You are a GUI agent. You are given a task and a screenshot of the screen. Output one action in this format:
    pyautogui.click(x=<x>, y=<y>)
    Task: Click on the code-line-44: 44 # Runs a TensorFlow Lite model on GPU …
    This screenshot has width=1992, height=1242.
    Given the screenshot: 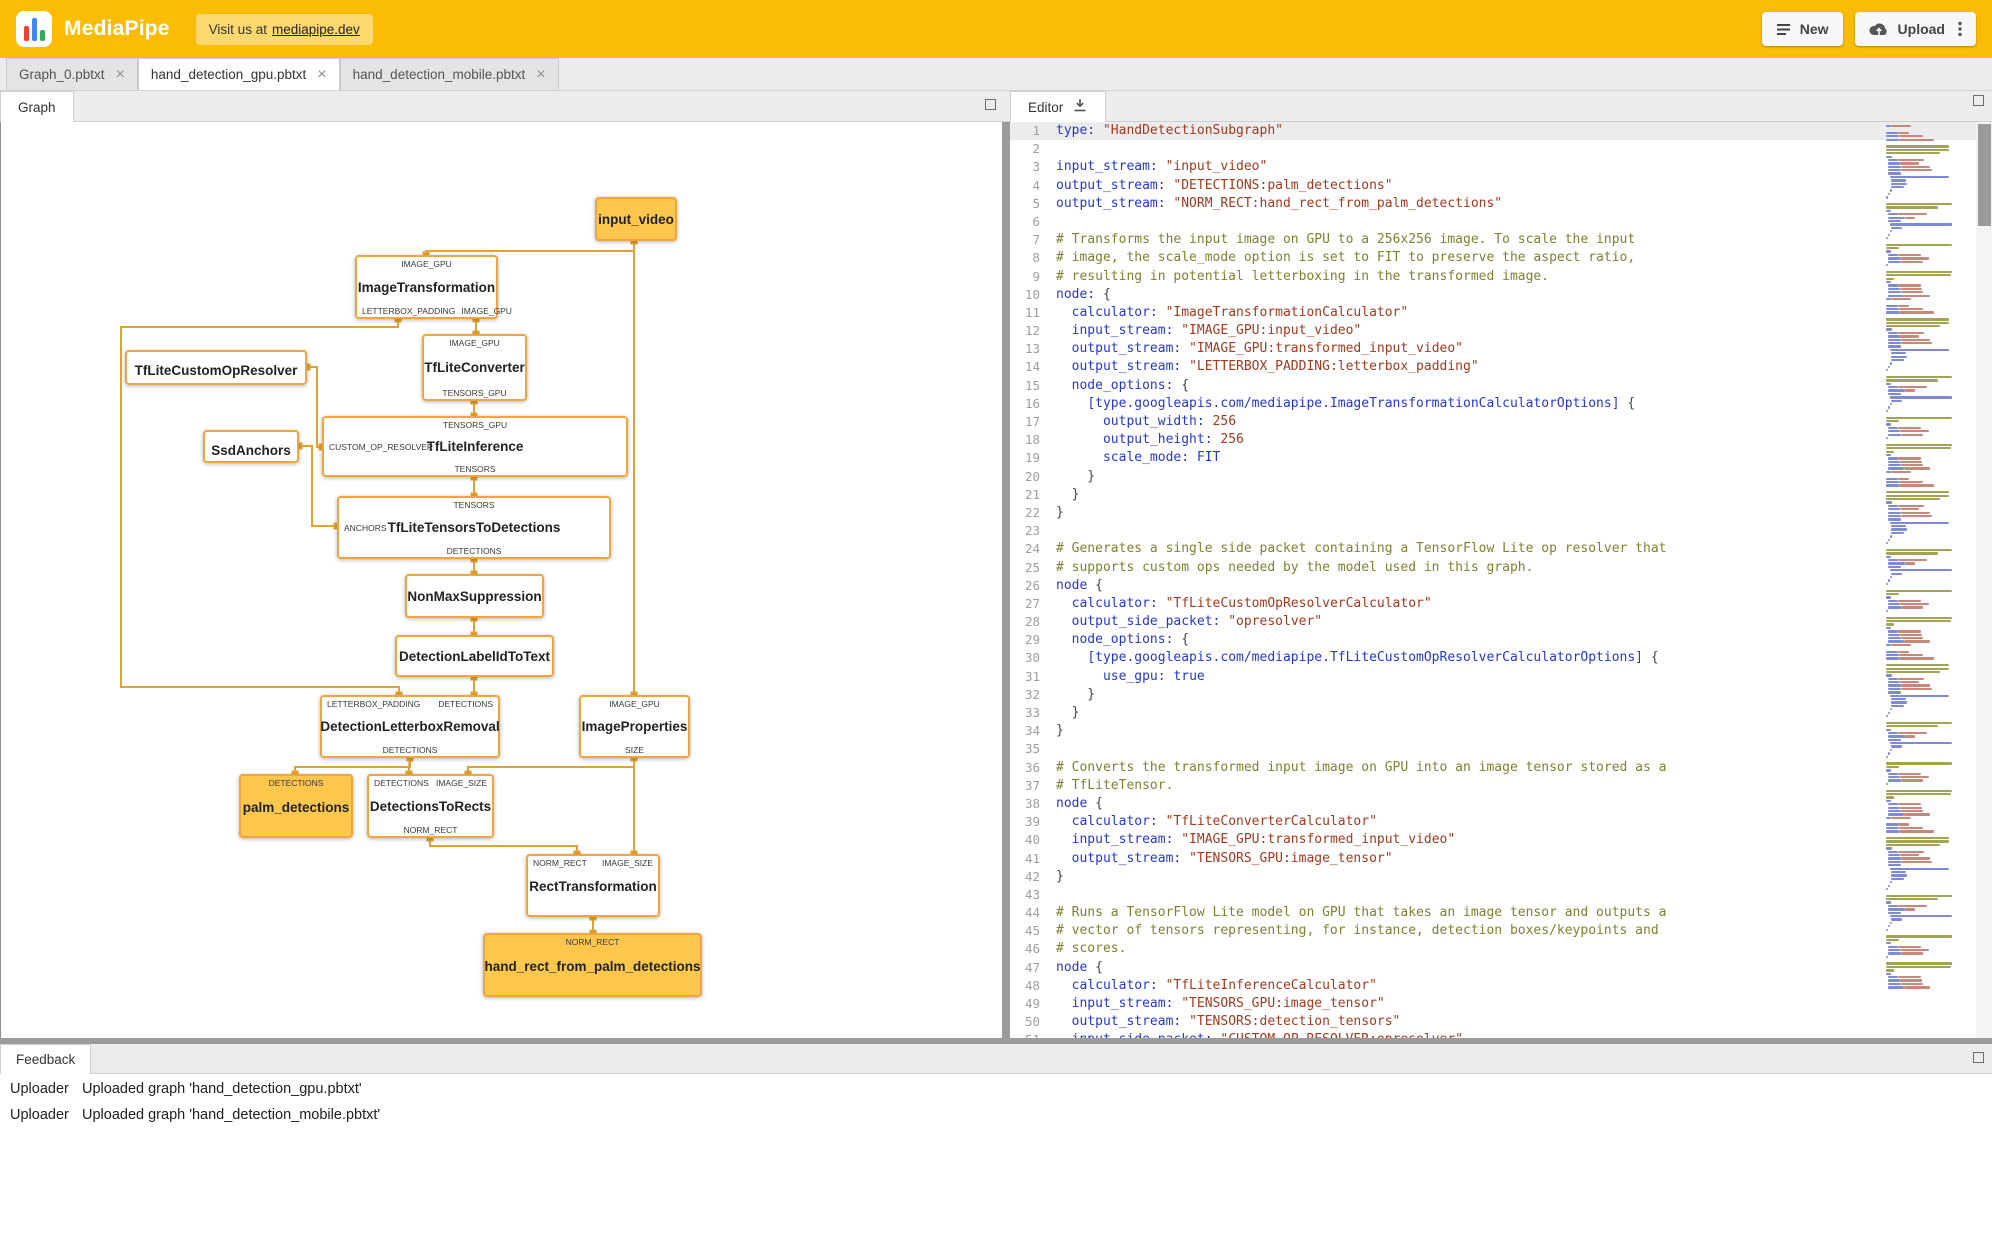 What is the action you would take?
    pyautogui.click(x=1501, y=913)
    